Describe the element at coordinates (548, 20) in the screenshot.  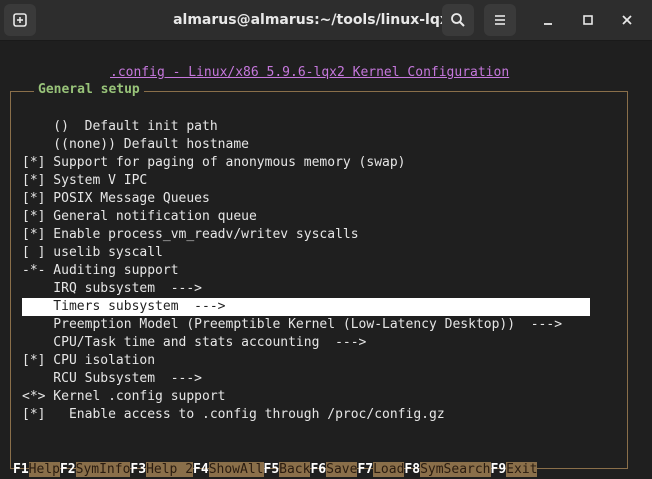
I see `minimize-button` at that location.